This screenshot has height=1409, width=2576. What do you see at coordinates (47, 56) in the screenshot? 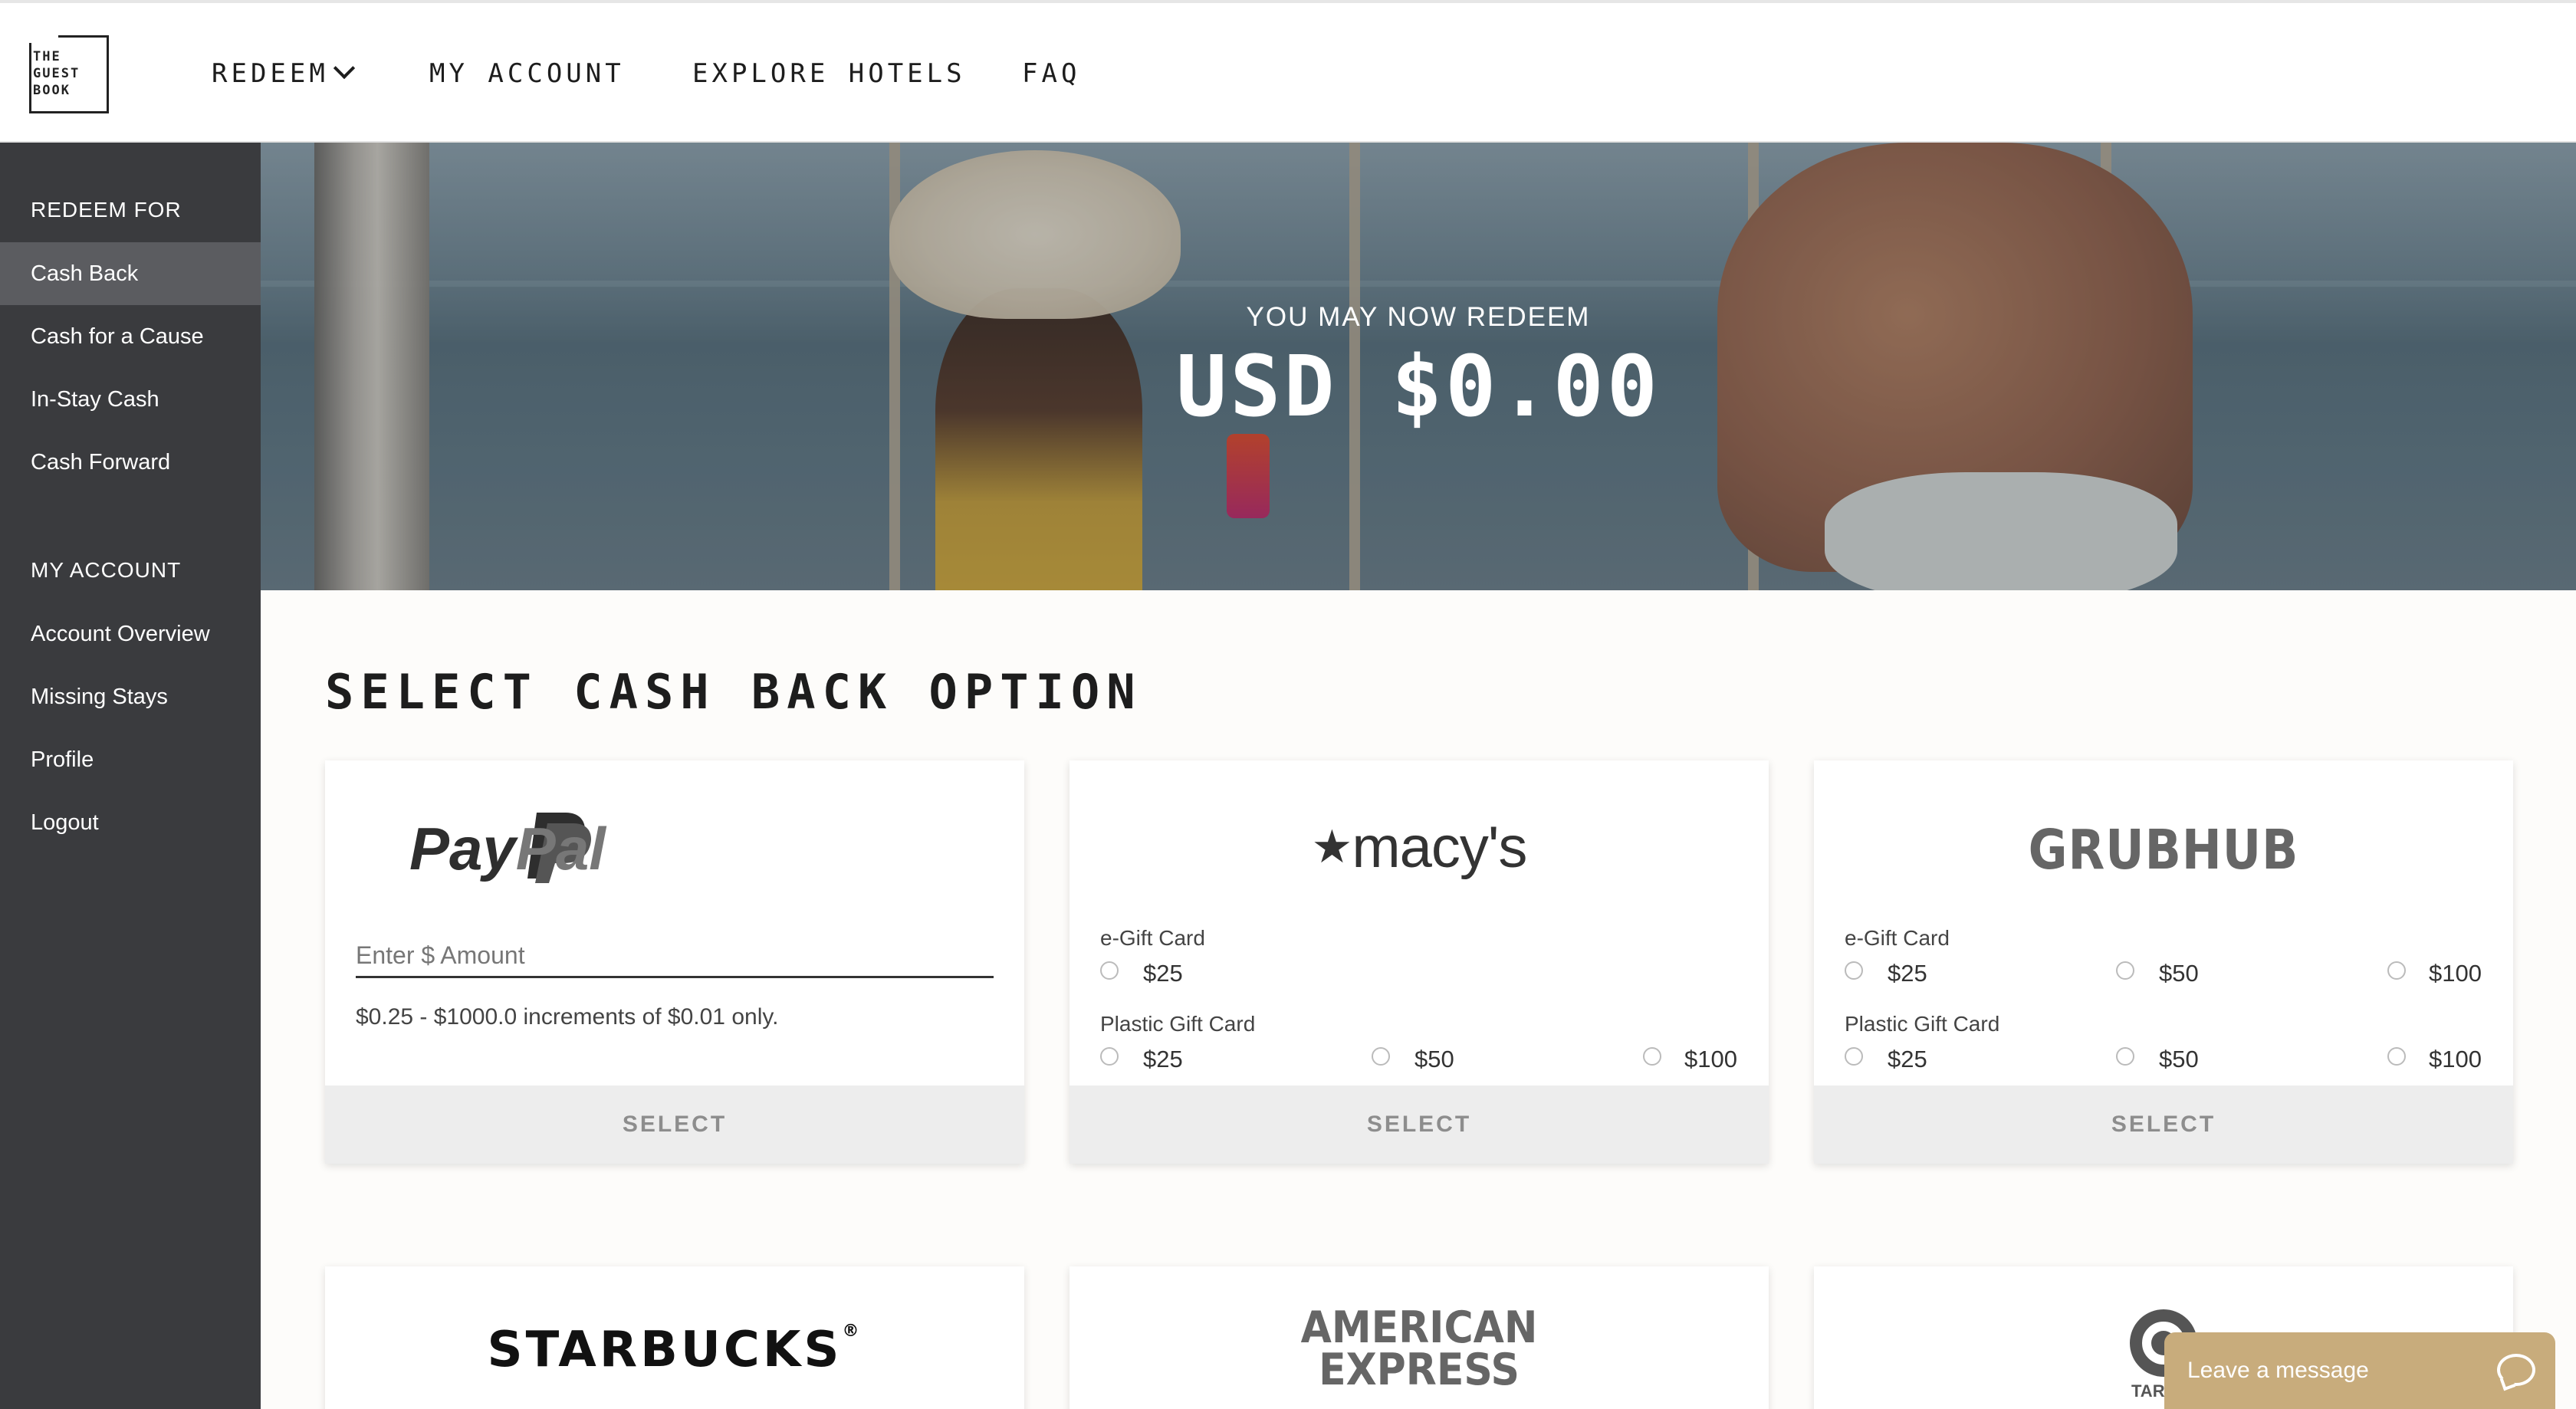
I see `logo-line: THE` at bounding box center [47, 56].